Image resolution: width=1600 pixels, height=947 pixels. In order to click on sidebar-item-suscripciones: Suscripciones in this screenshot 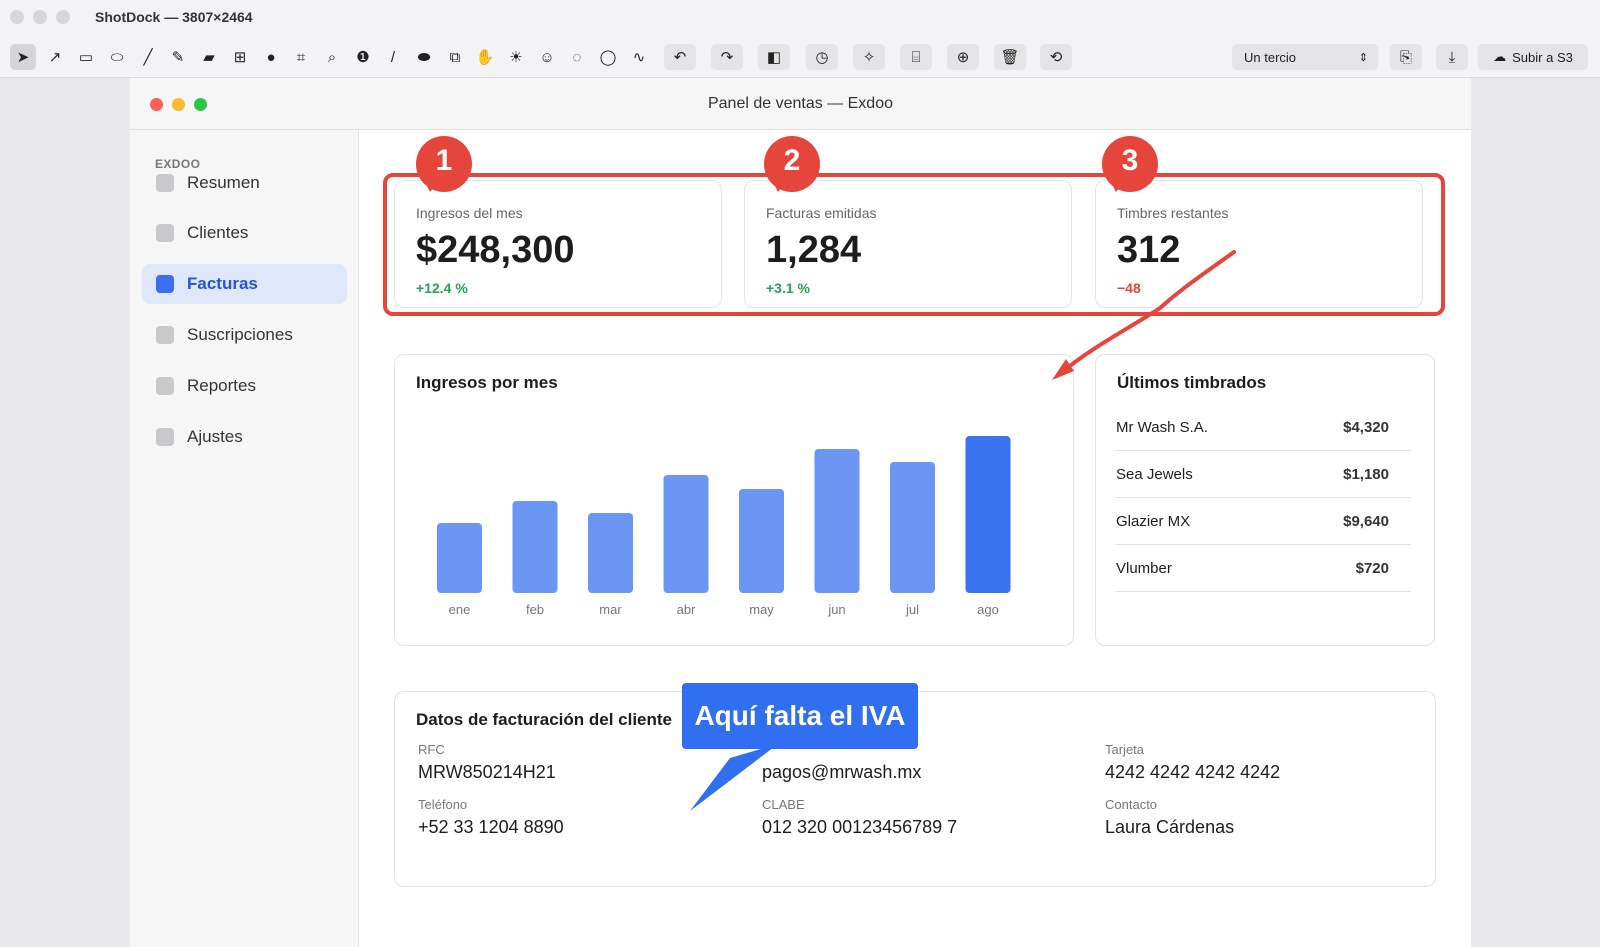, I will do `click(244, 335)`.